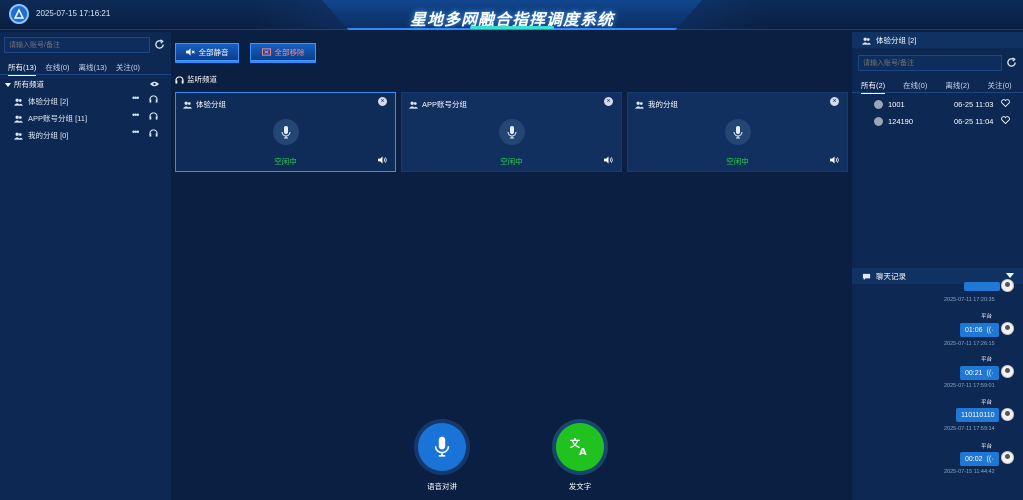 This screenshot has height=500, width=1023. What do you see at coordinates (969, 429) in the screenshot?
I see `message-time: 2025-07-11 17:59:14` at bounding box center [969, 429].